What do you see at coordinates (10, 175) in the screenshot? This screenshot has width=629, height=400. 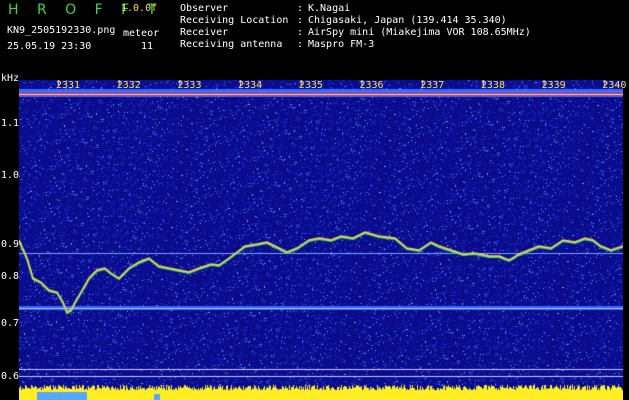 I see `y-tick-label: 1.0` at bounding box center [10, 175].